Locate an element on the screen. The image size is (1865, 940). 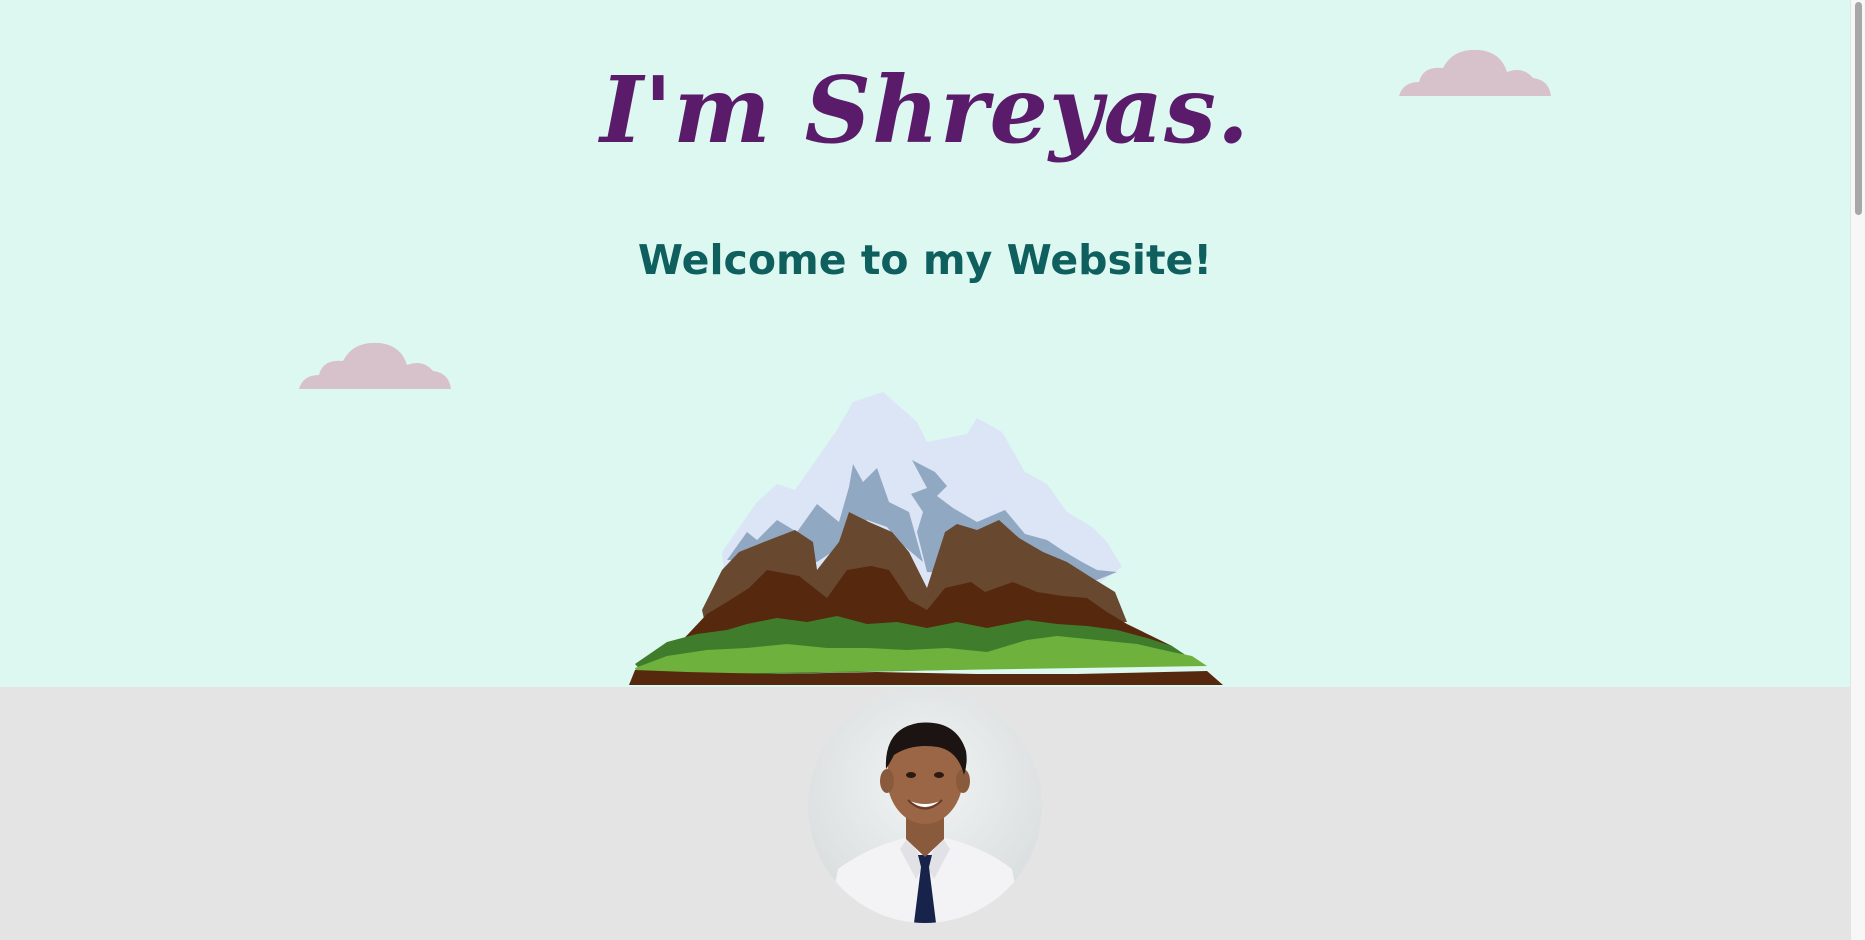
profile-photo-avatar is located at coordinates (925, 806).